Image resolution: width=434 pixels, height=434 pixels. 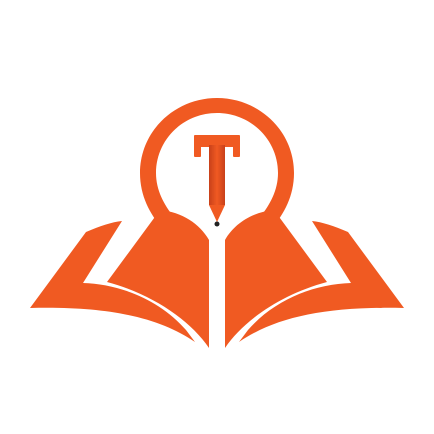 I want to click on book-right-page, so click(x=276, y=279).